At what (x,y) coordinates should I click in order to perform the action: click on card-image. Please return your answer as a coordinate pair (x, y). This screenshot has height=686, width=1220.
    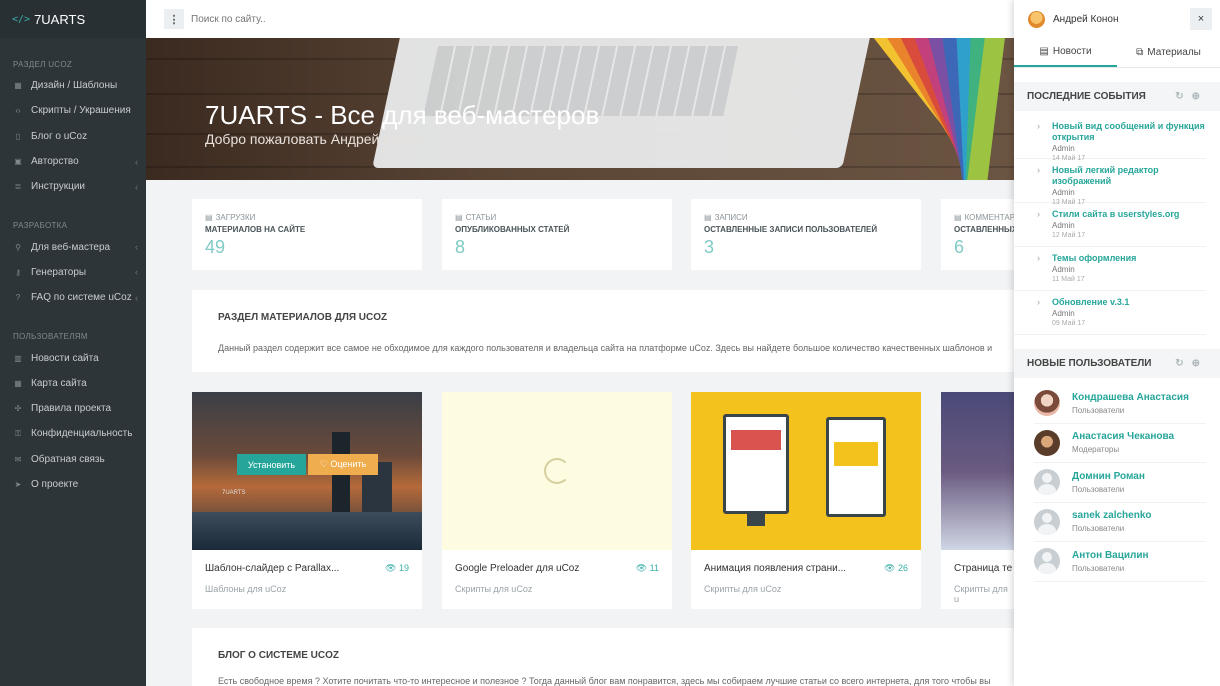
    Looking at the image, I should click on (806, 471).